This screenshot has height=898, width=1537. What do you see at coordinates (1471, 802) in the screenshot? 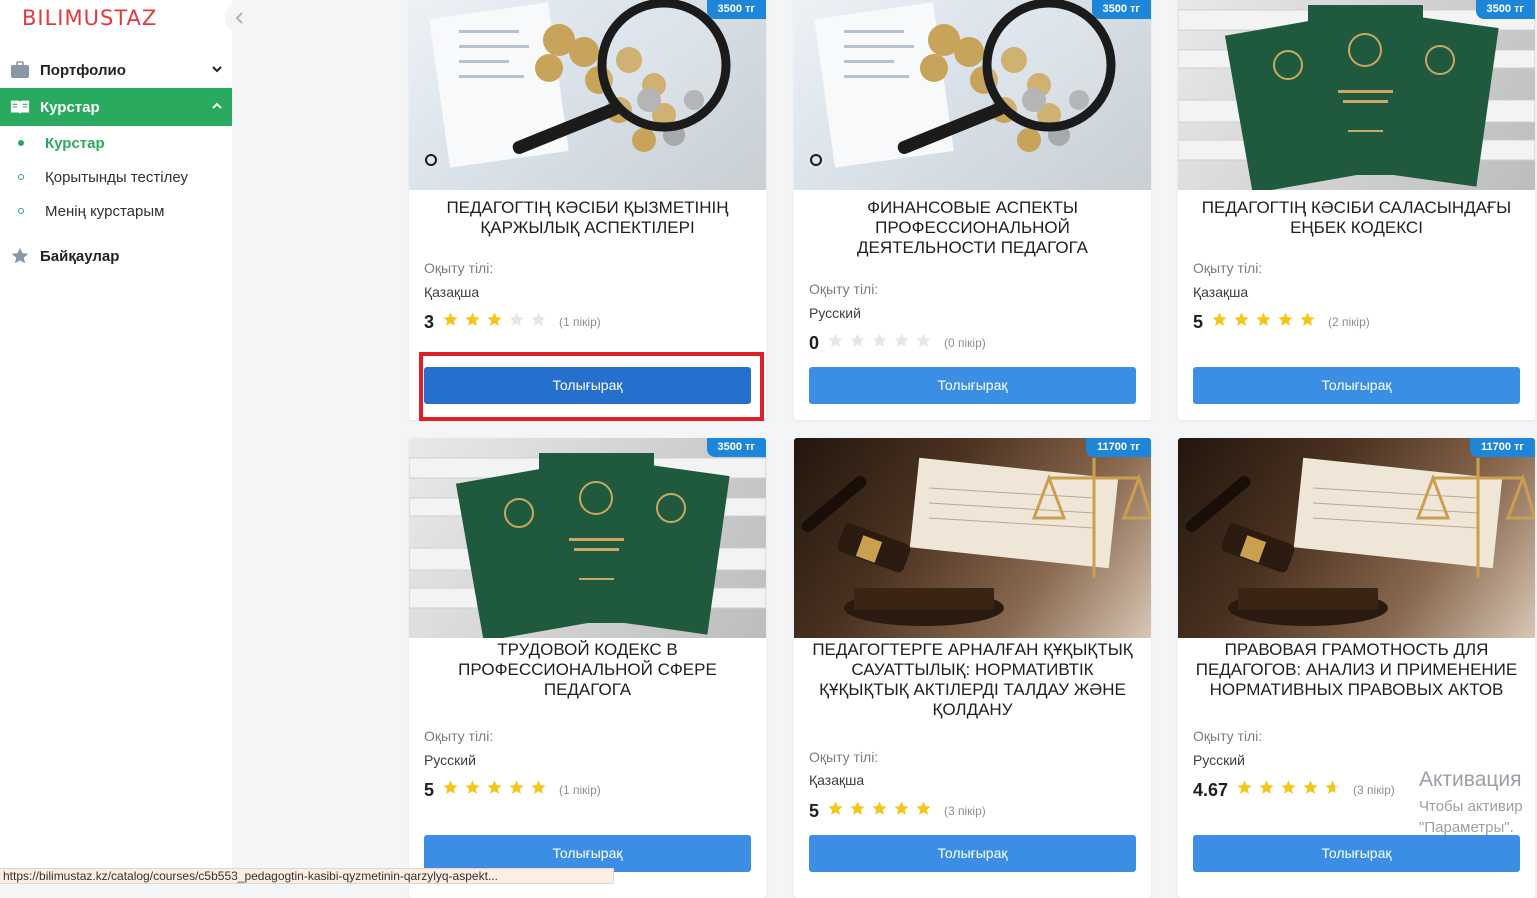
I see `windows-activation-watermark: Активация Чтобы активир "Параметры".` at bounding box center [1471, 802].